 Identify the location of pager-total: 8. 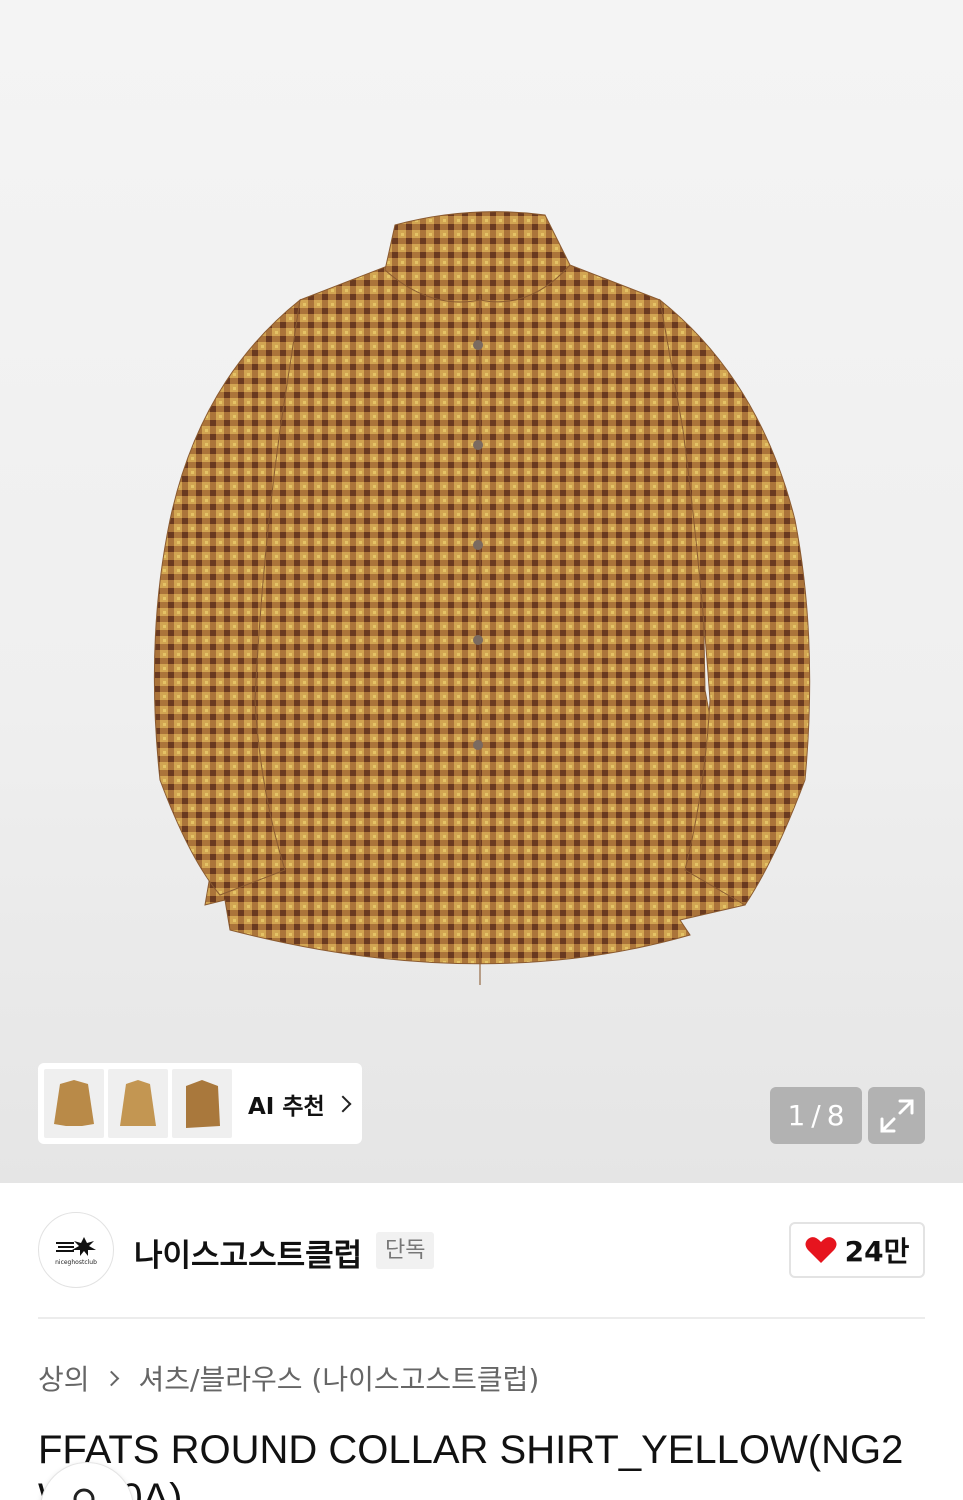
(835, 1115).